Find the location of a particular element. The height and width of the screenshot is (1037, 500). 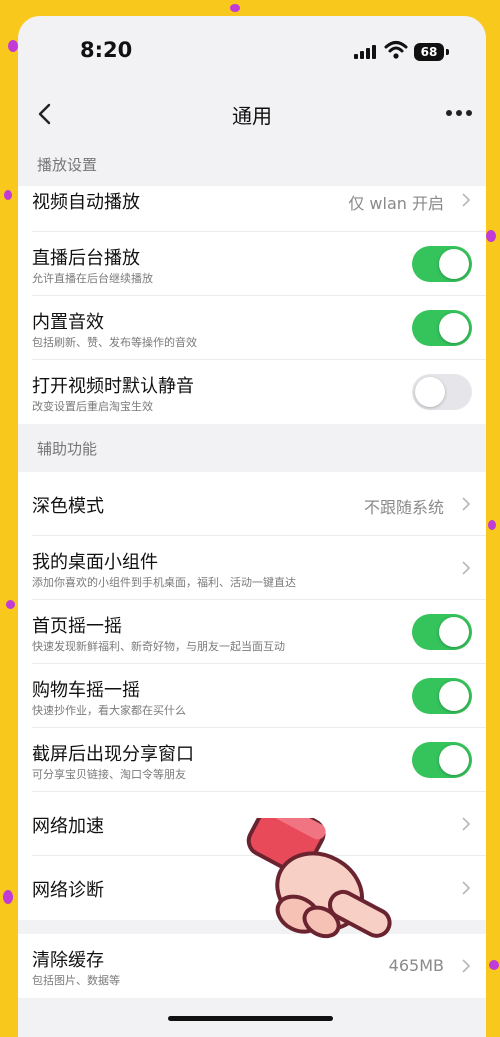

row-video-autoplay: 视频自动播放 仅 wlan 开启 is located at coordinates (252, 209).